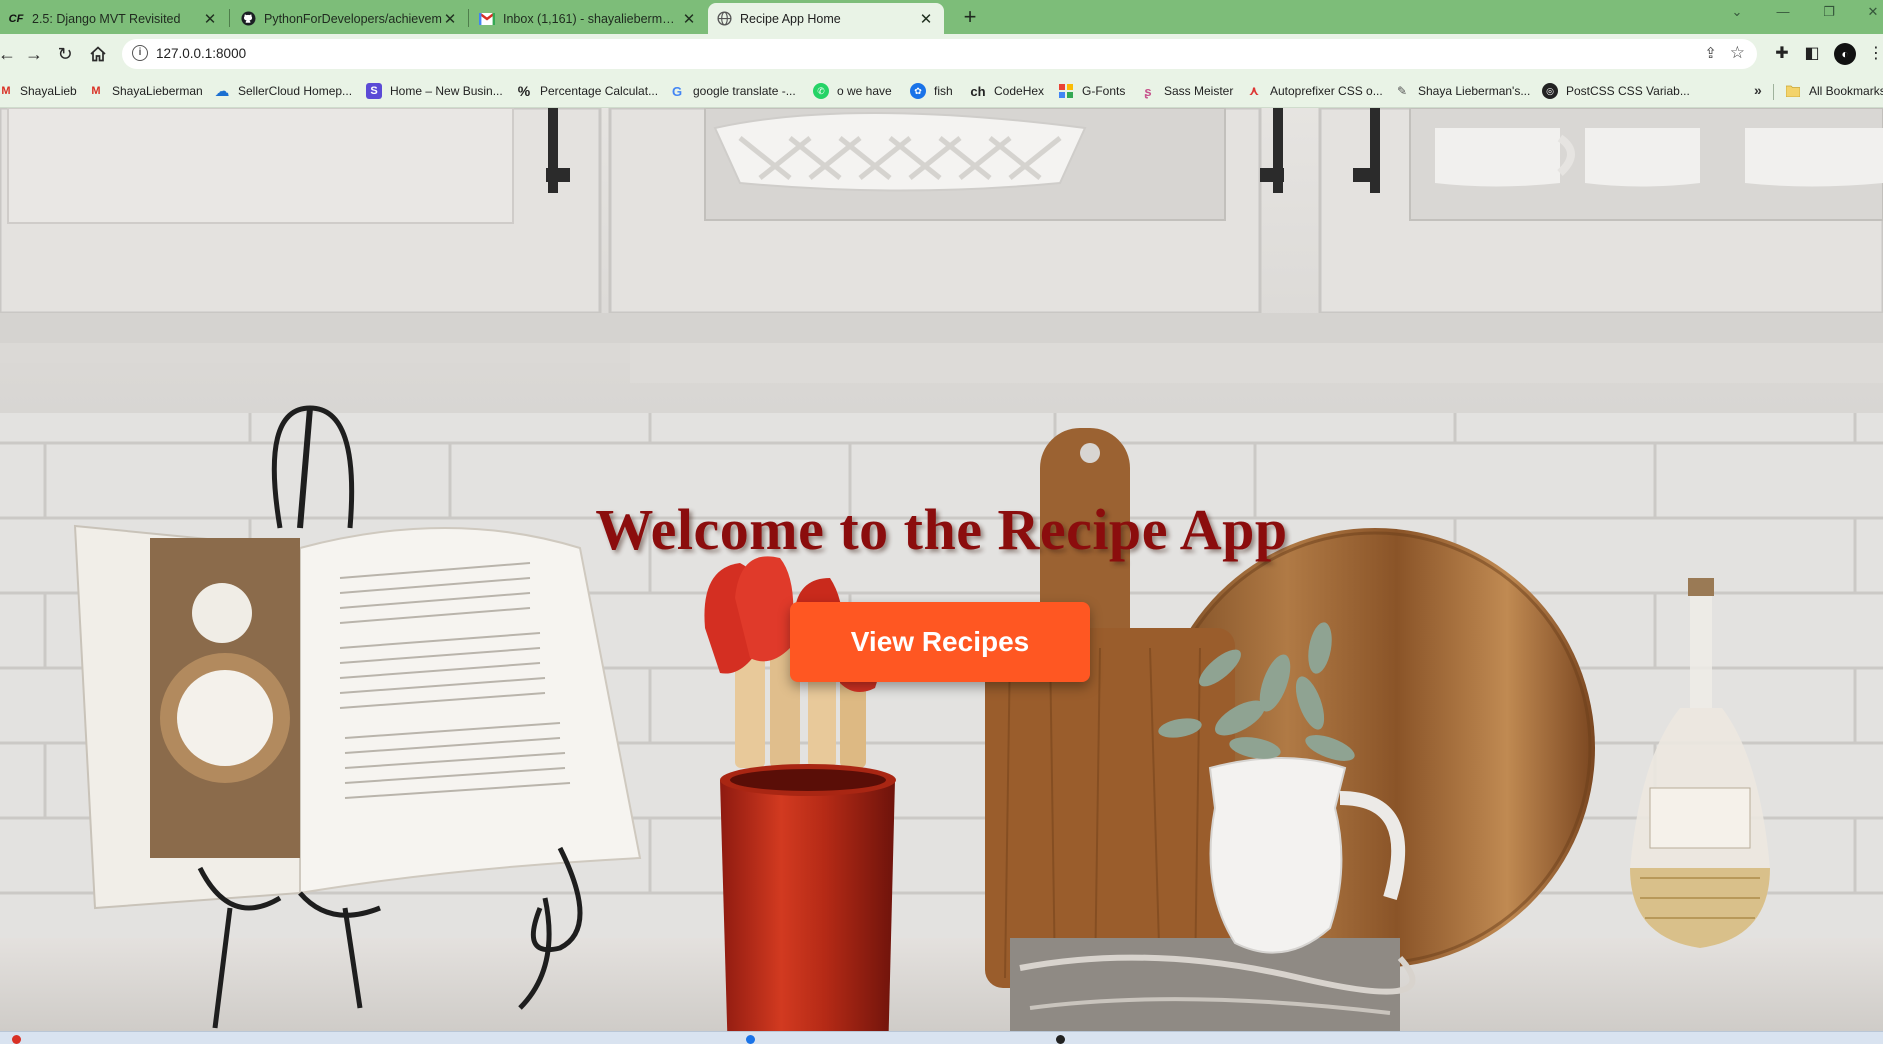 This screenshot has height=1044, width=1883. What do you see at coordinates (1812, 54) in the screenshot?
I see `side-panel-icon: ◧` at bounding box center [1812, 54].